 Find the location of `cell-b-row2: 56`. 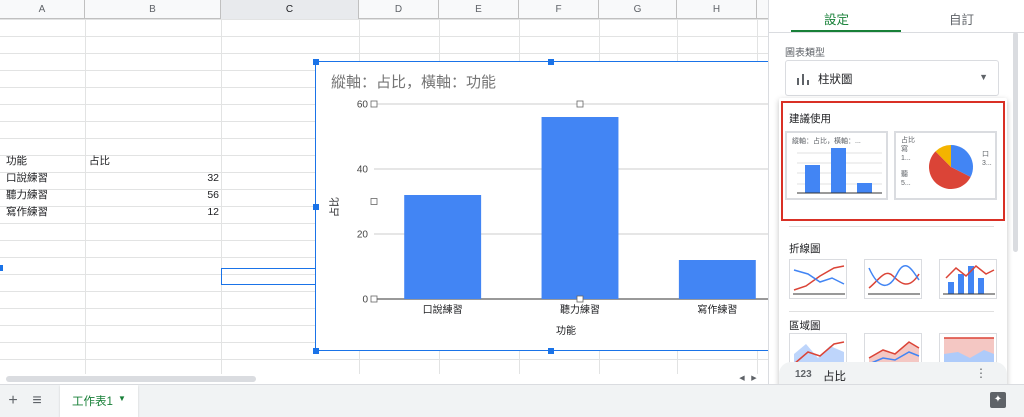

cell-b-row2: 56 is located at coordinates (154, 195).